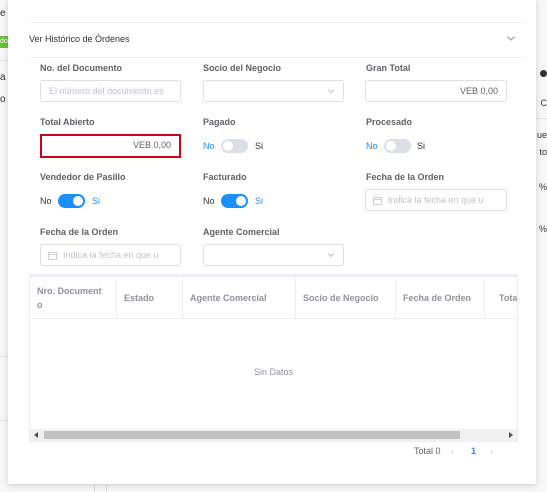 This screenshot has width=547, height=492. I want to click on commercial-agent-label: Agente Comercial, so click(241, 232).